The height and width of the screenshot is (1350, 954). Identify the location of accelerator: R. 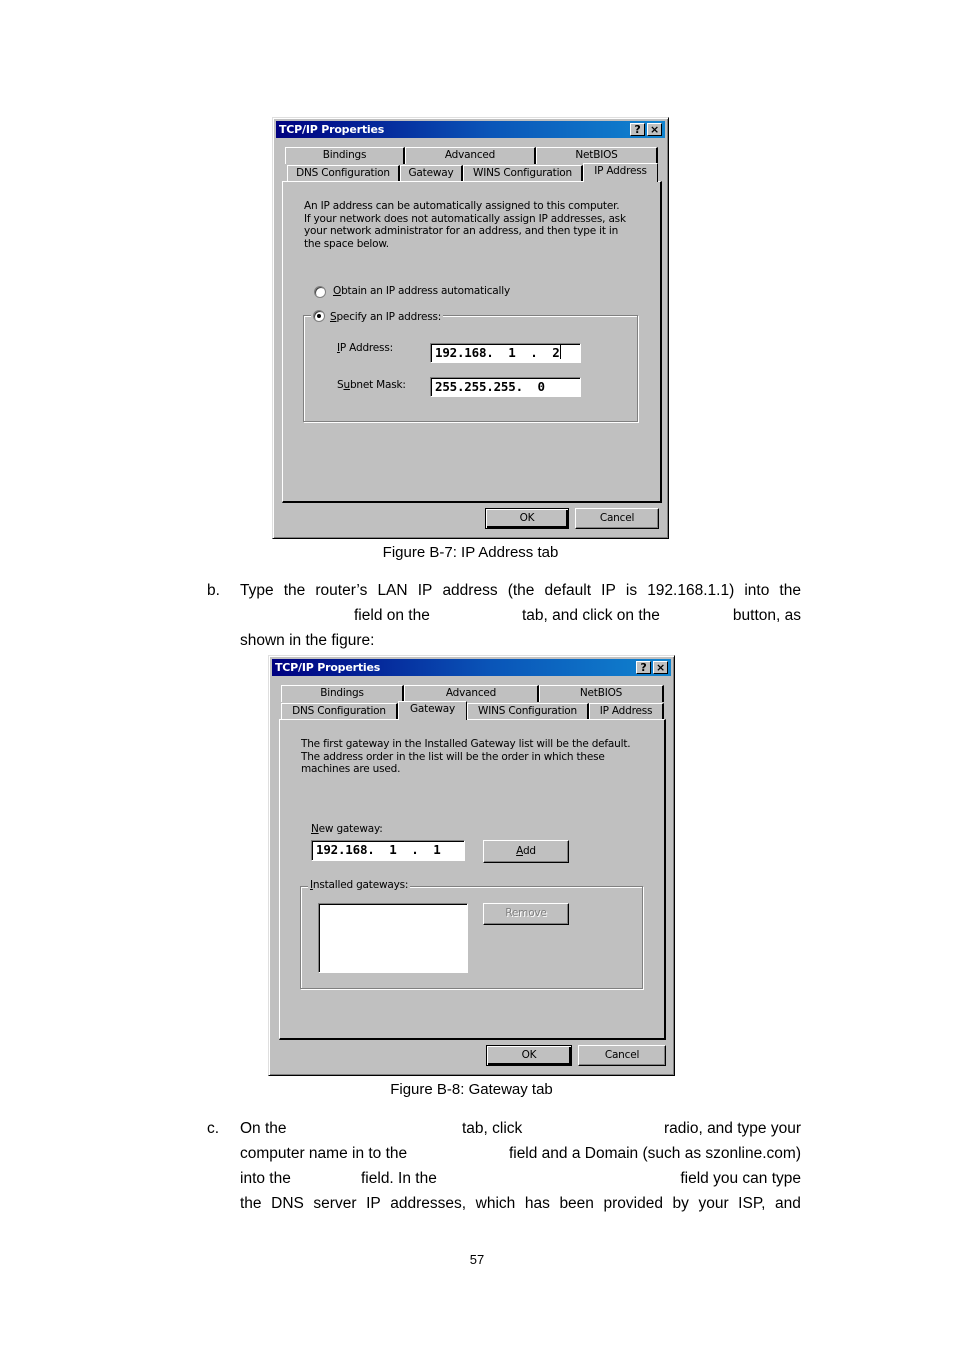
(508, 913).